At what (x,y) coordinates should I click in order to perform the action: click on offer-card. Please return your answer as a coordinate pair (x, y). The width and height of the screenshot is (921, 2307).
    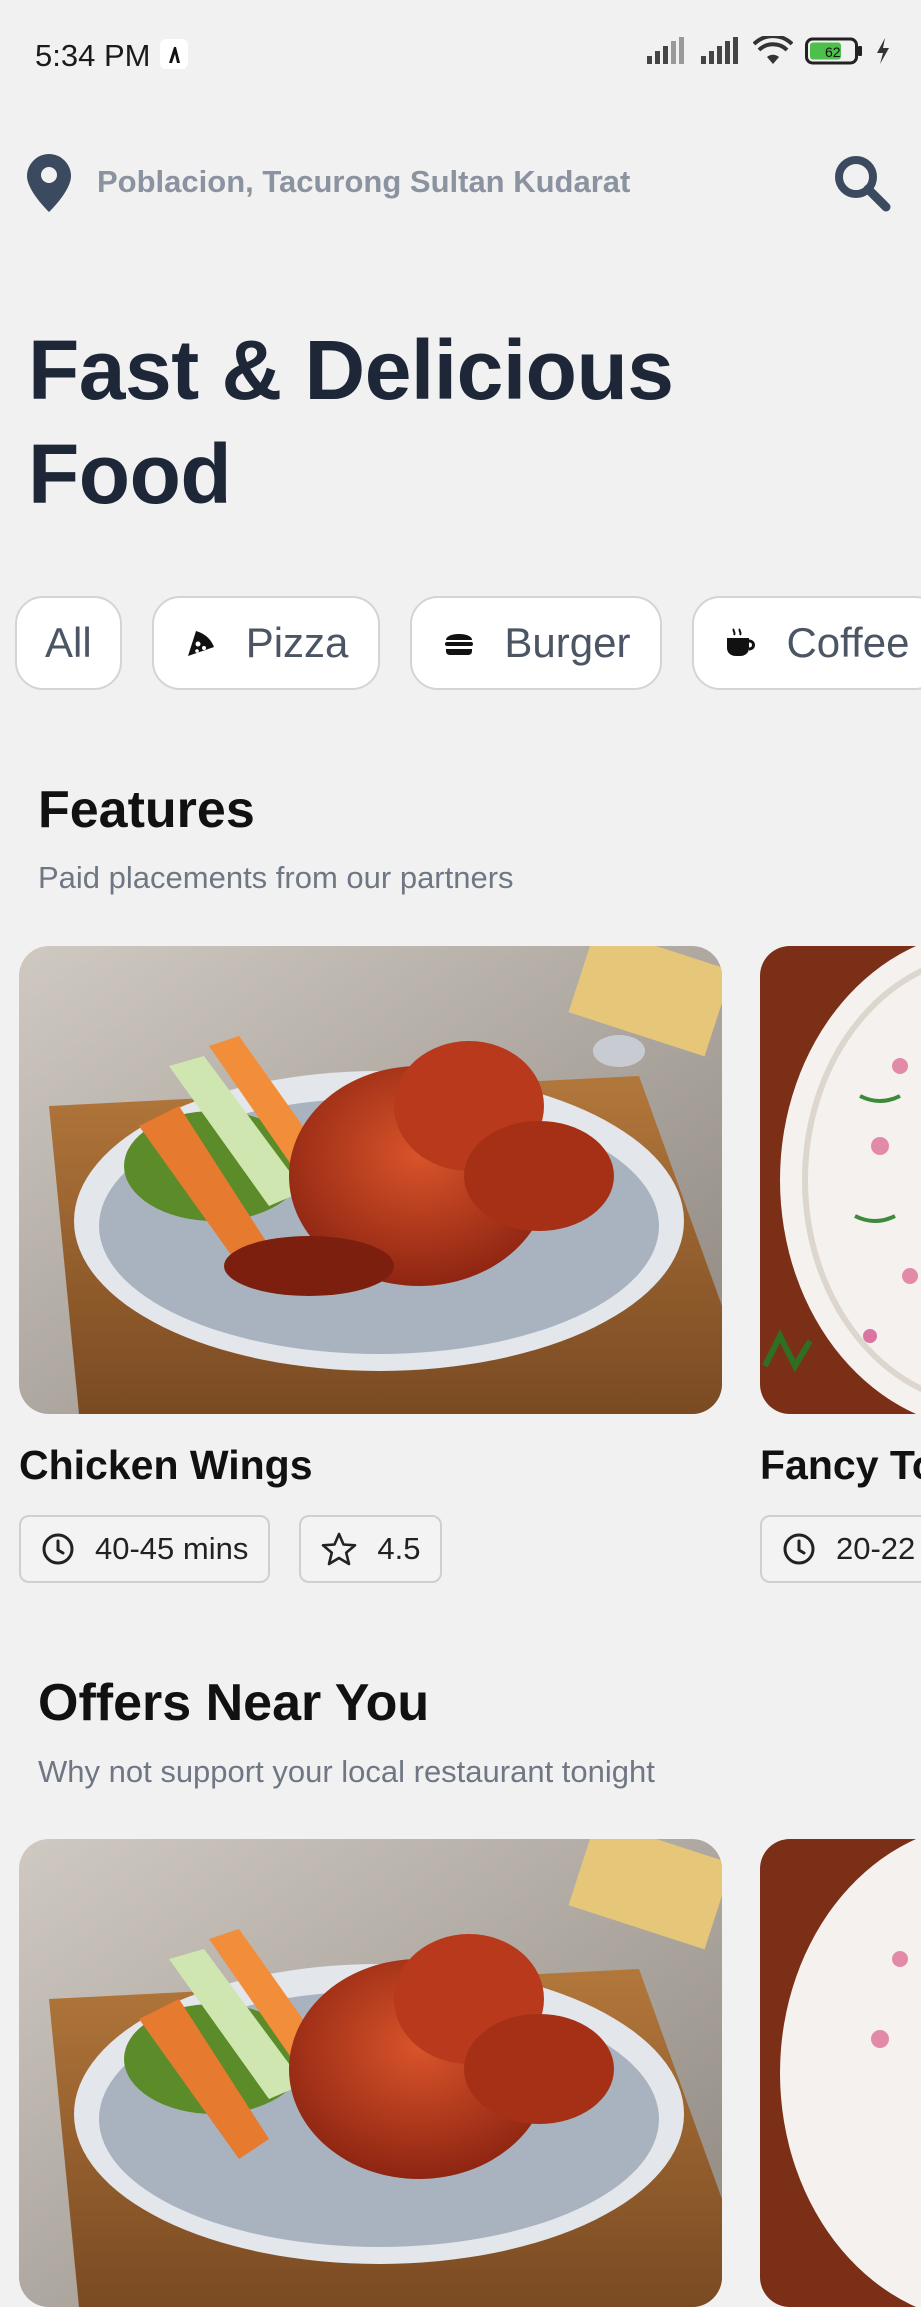
    Looking at the image, I should click on (840, 2073).